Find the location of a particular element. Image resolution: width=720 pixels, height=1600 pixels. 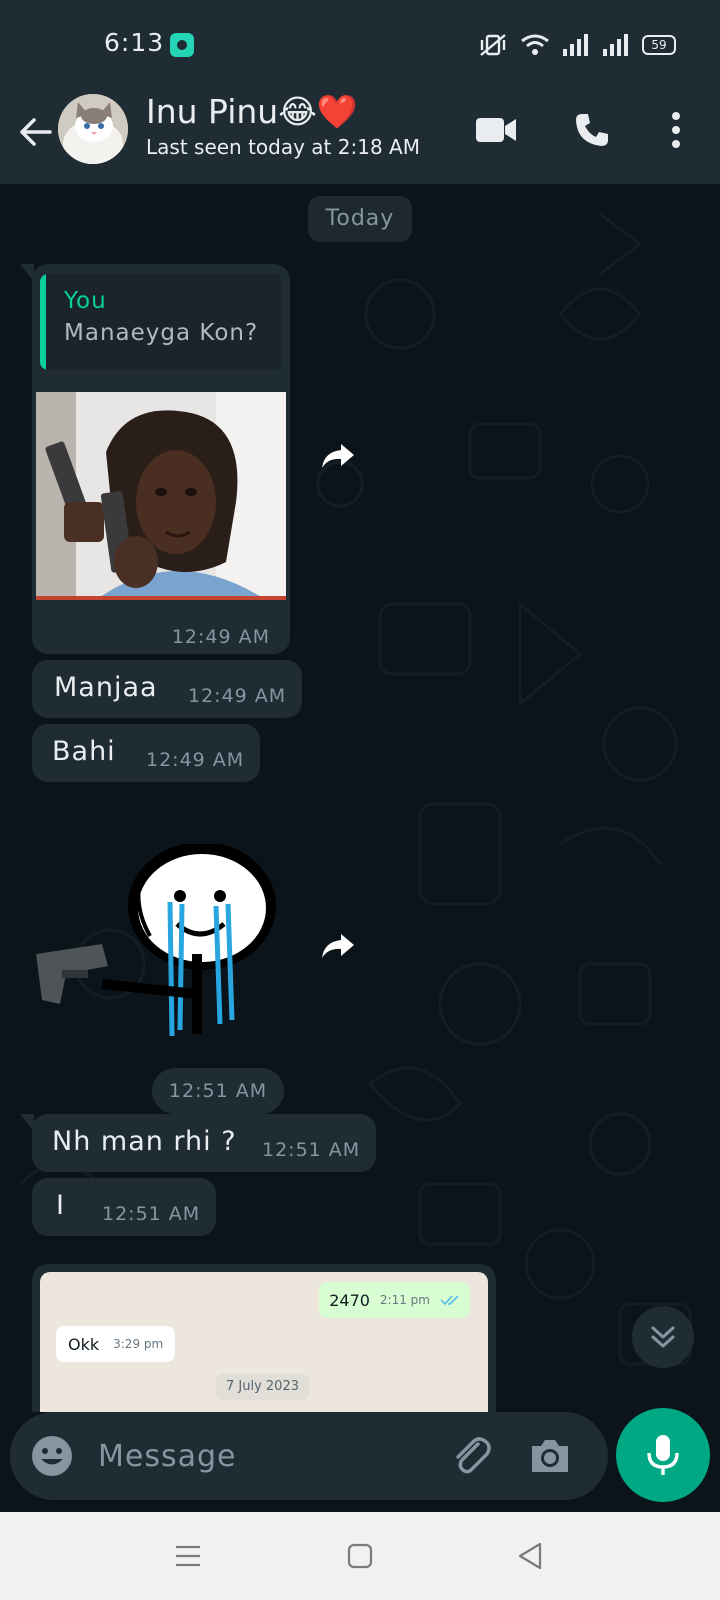

nav-back-button is located at coordinates (530, 1556).